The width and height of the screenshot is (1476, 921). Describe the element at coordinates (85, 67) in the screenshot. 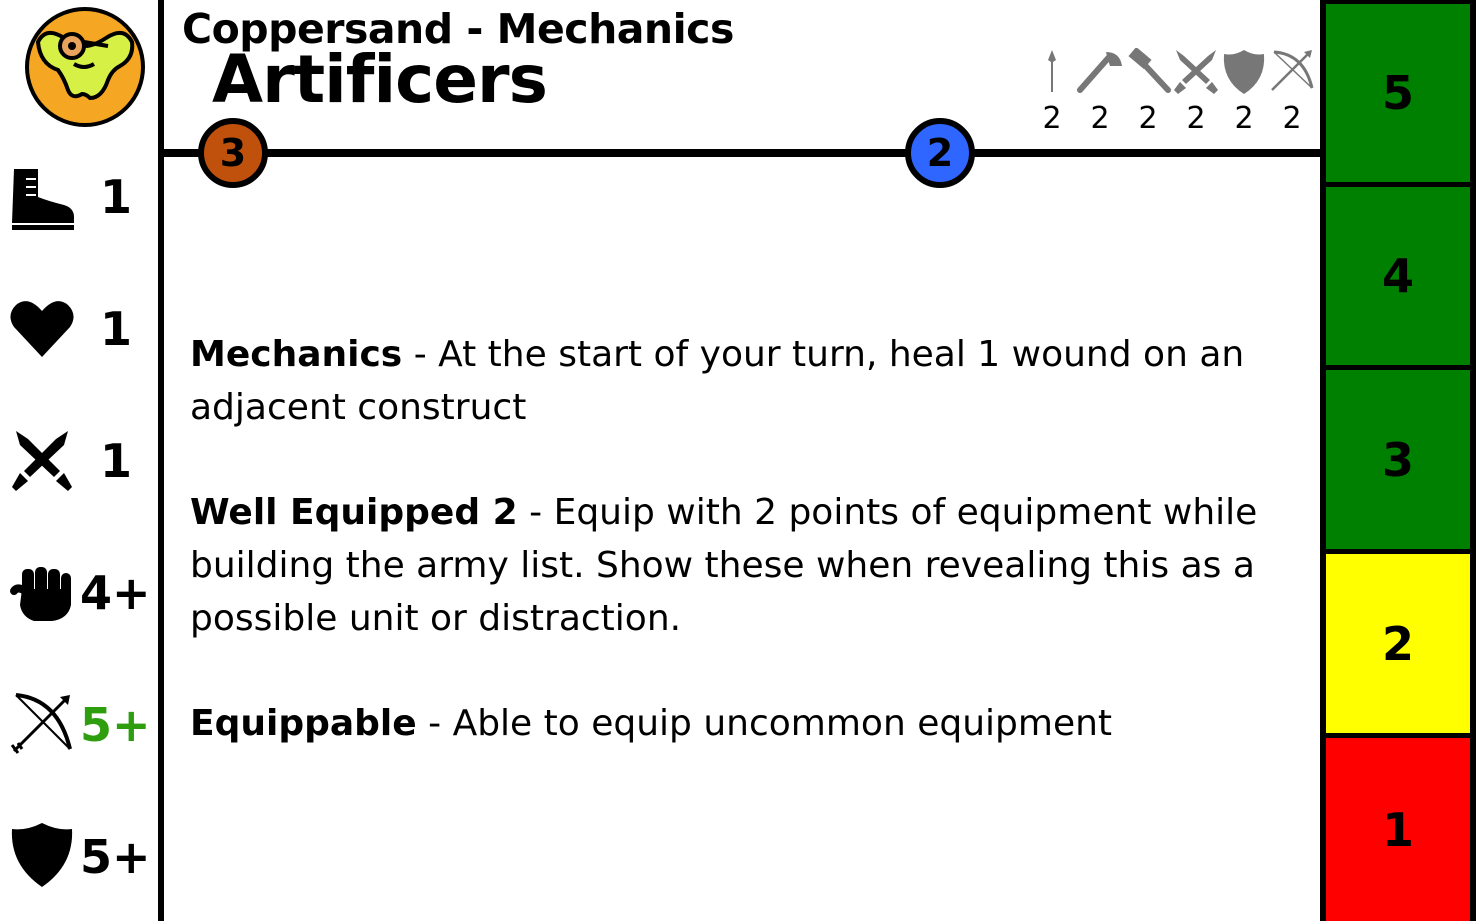

I see `helmeted-creature-icon` at that location.